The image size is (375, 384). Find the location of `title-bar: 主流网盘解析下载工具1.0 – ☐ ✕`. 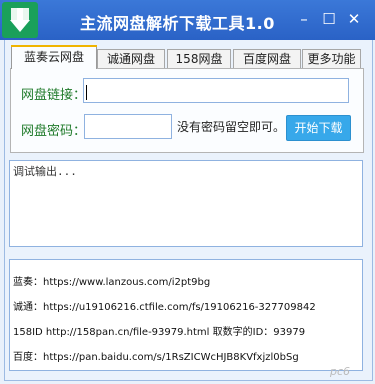

title-bar: 主流网盘解析下载工具1.0 – ☐ ✕ is located at coordinates (187, 20).